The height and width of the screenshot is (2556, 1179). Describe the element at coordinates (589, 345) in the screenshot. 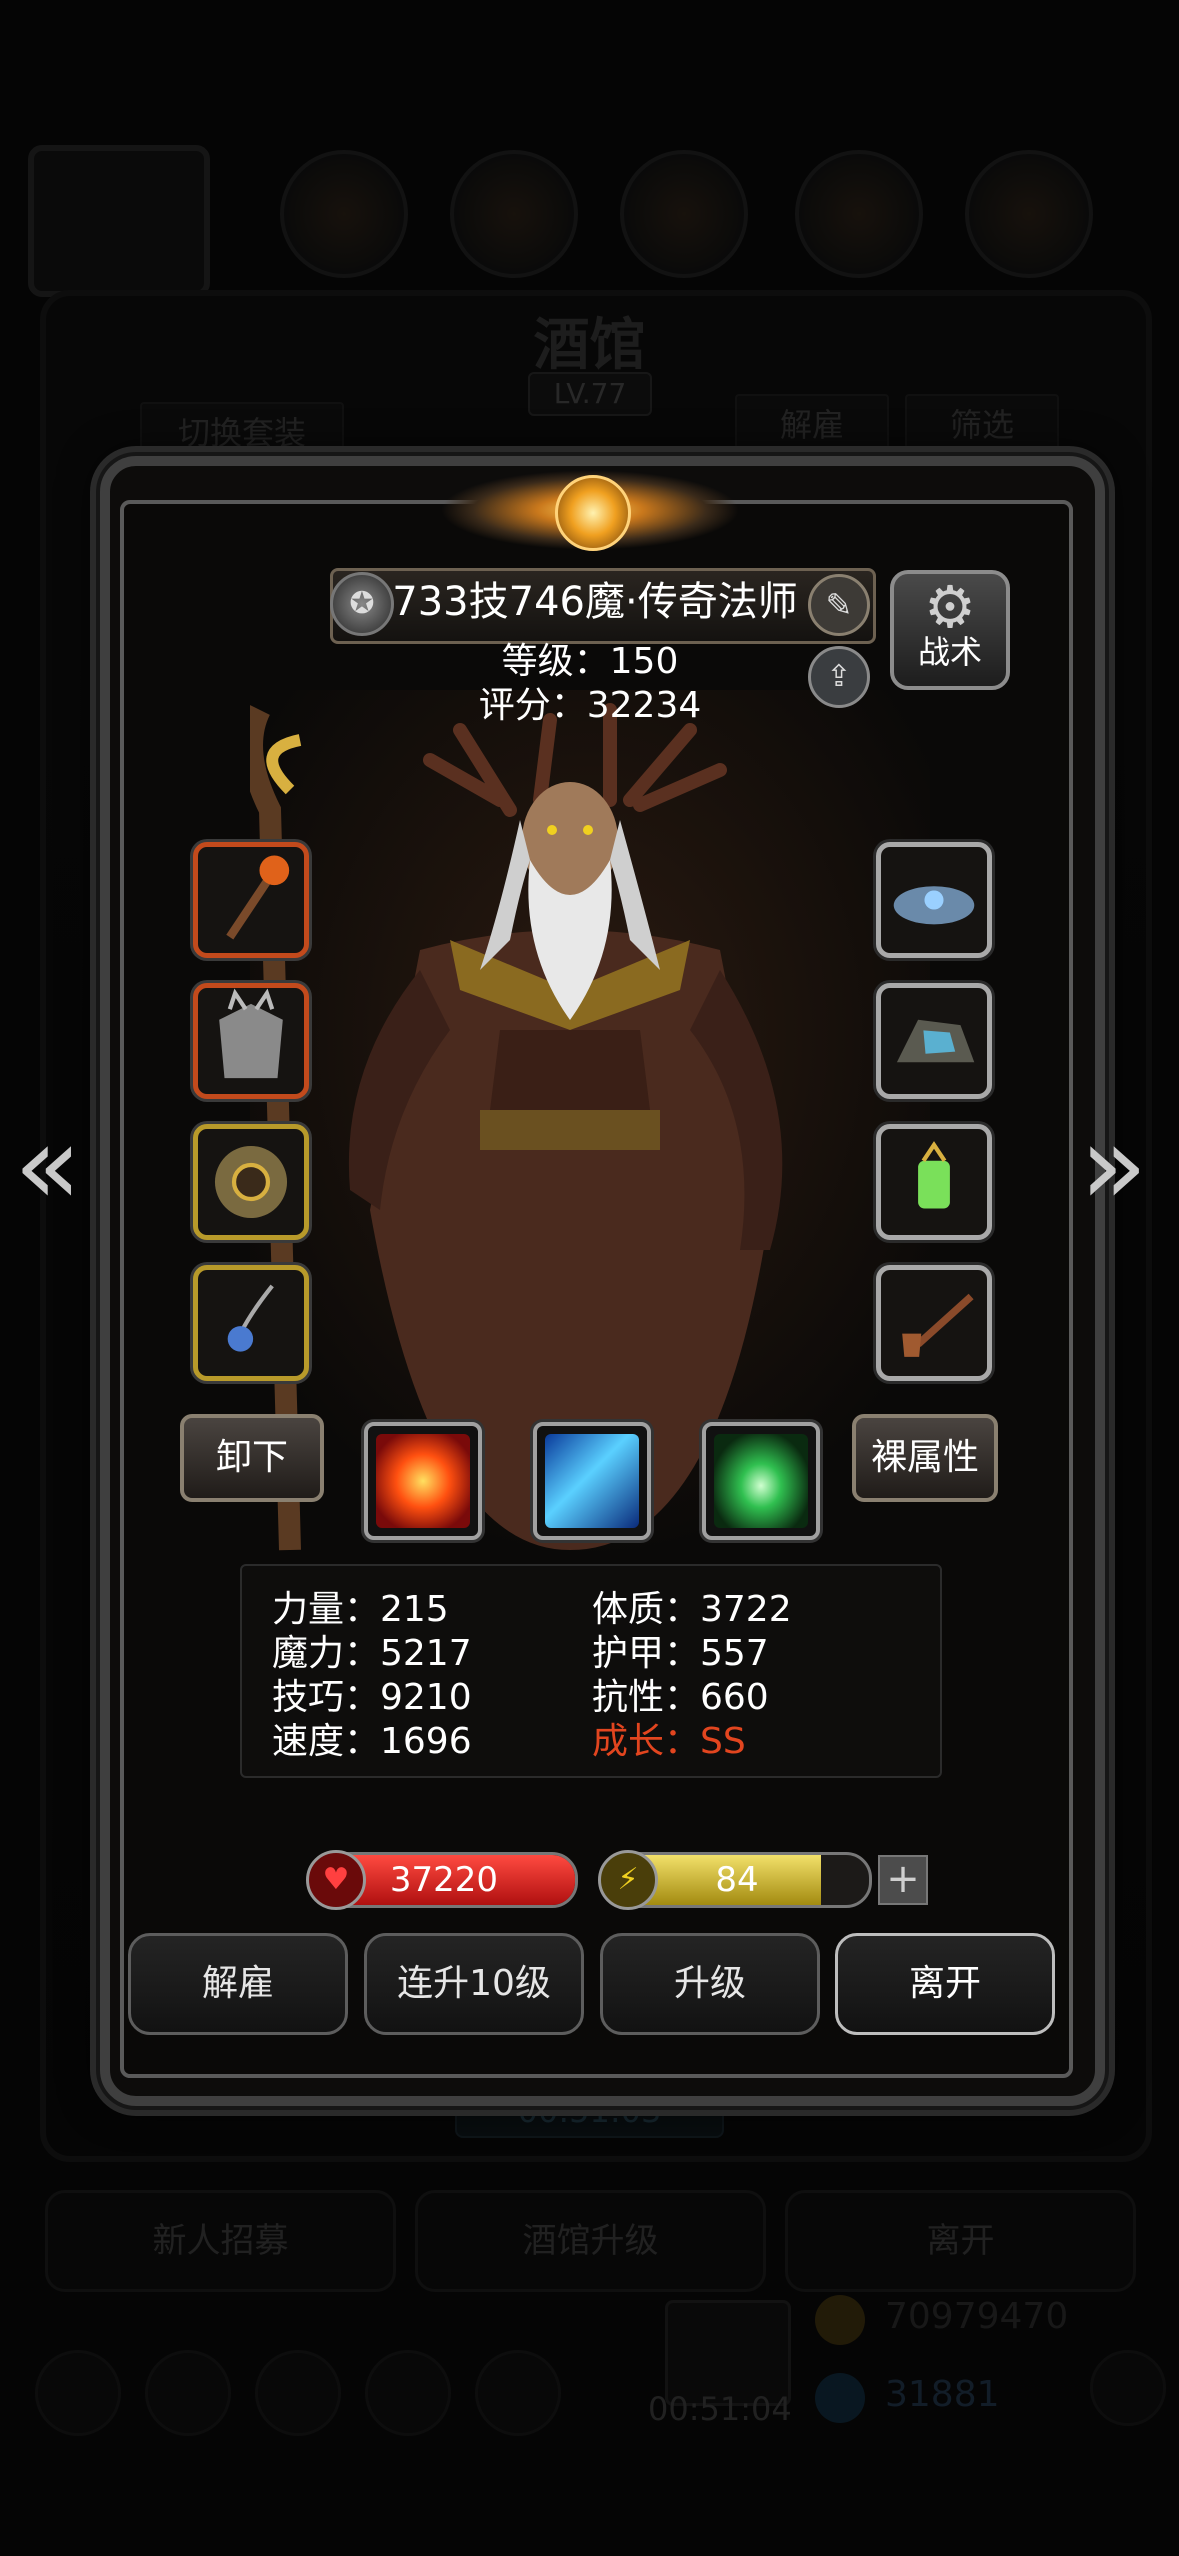

I see `tavern-title: 酒馆` at that location.